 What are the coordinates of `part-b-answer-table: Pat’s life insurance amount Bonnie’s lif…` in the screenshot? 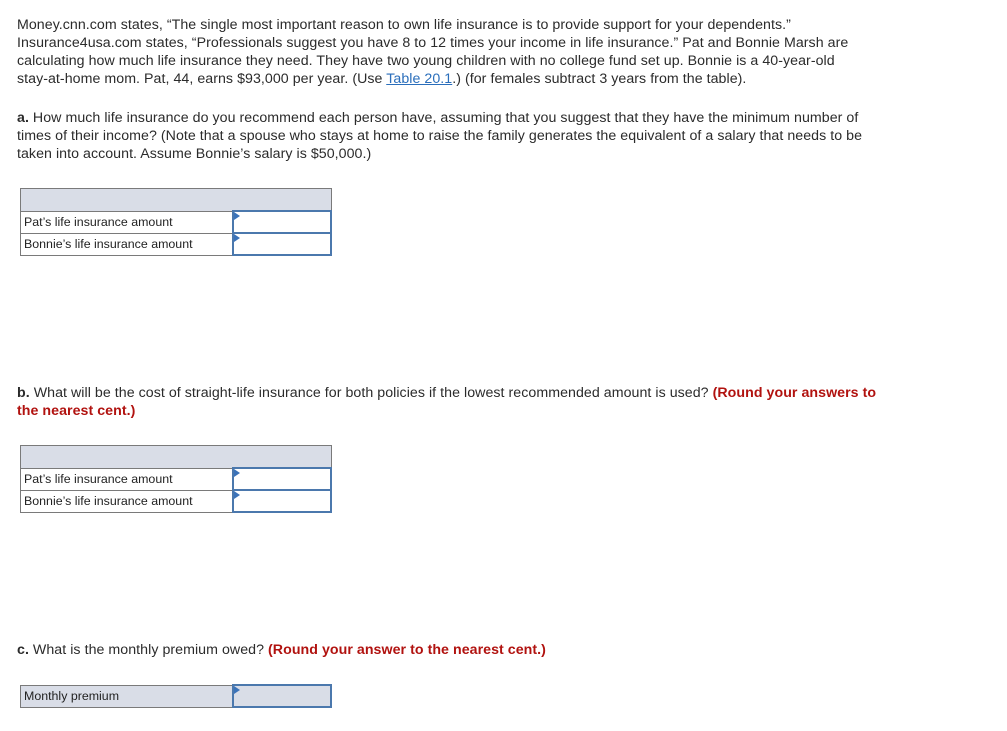 It's located at (176, 479).